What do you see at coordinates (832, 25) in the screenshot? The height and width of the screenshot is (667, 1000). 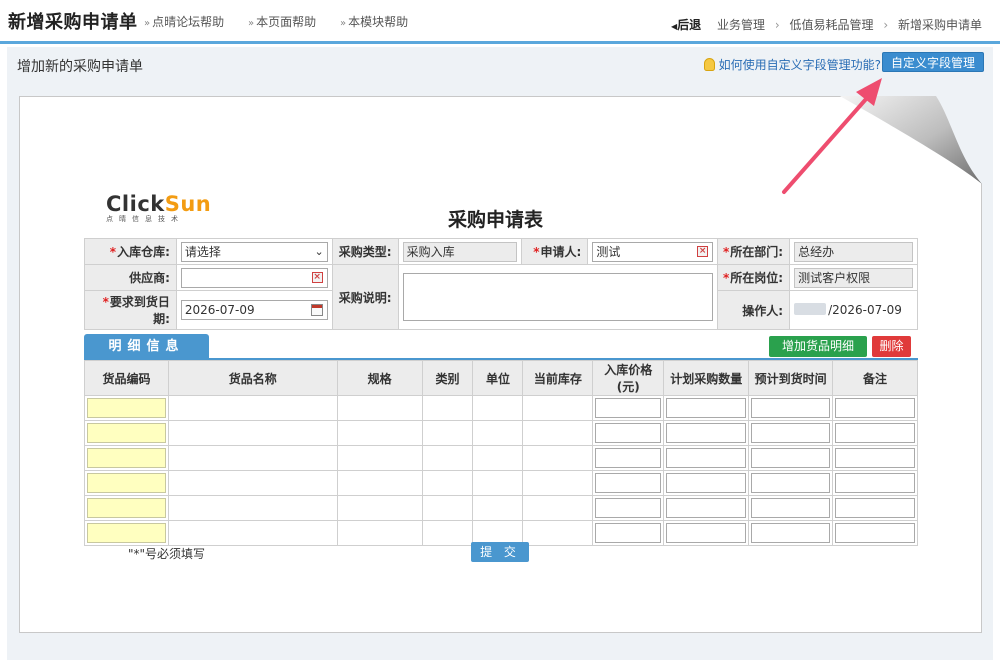 I see `breadcrumb-item-consumables: 低值易耗品管理` at bounding box center [832, 25].